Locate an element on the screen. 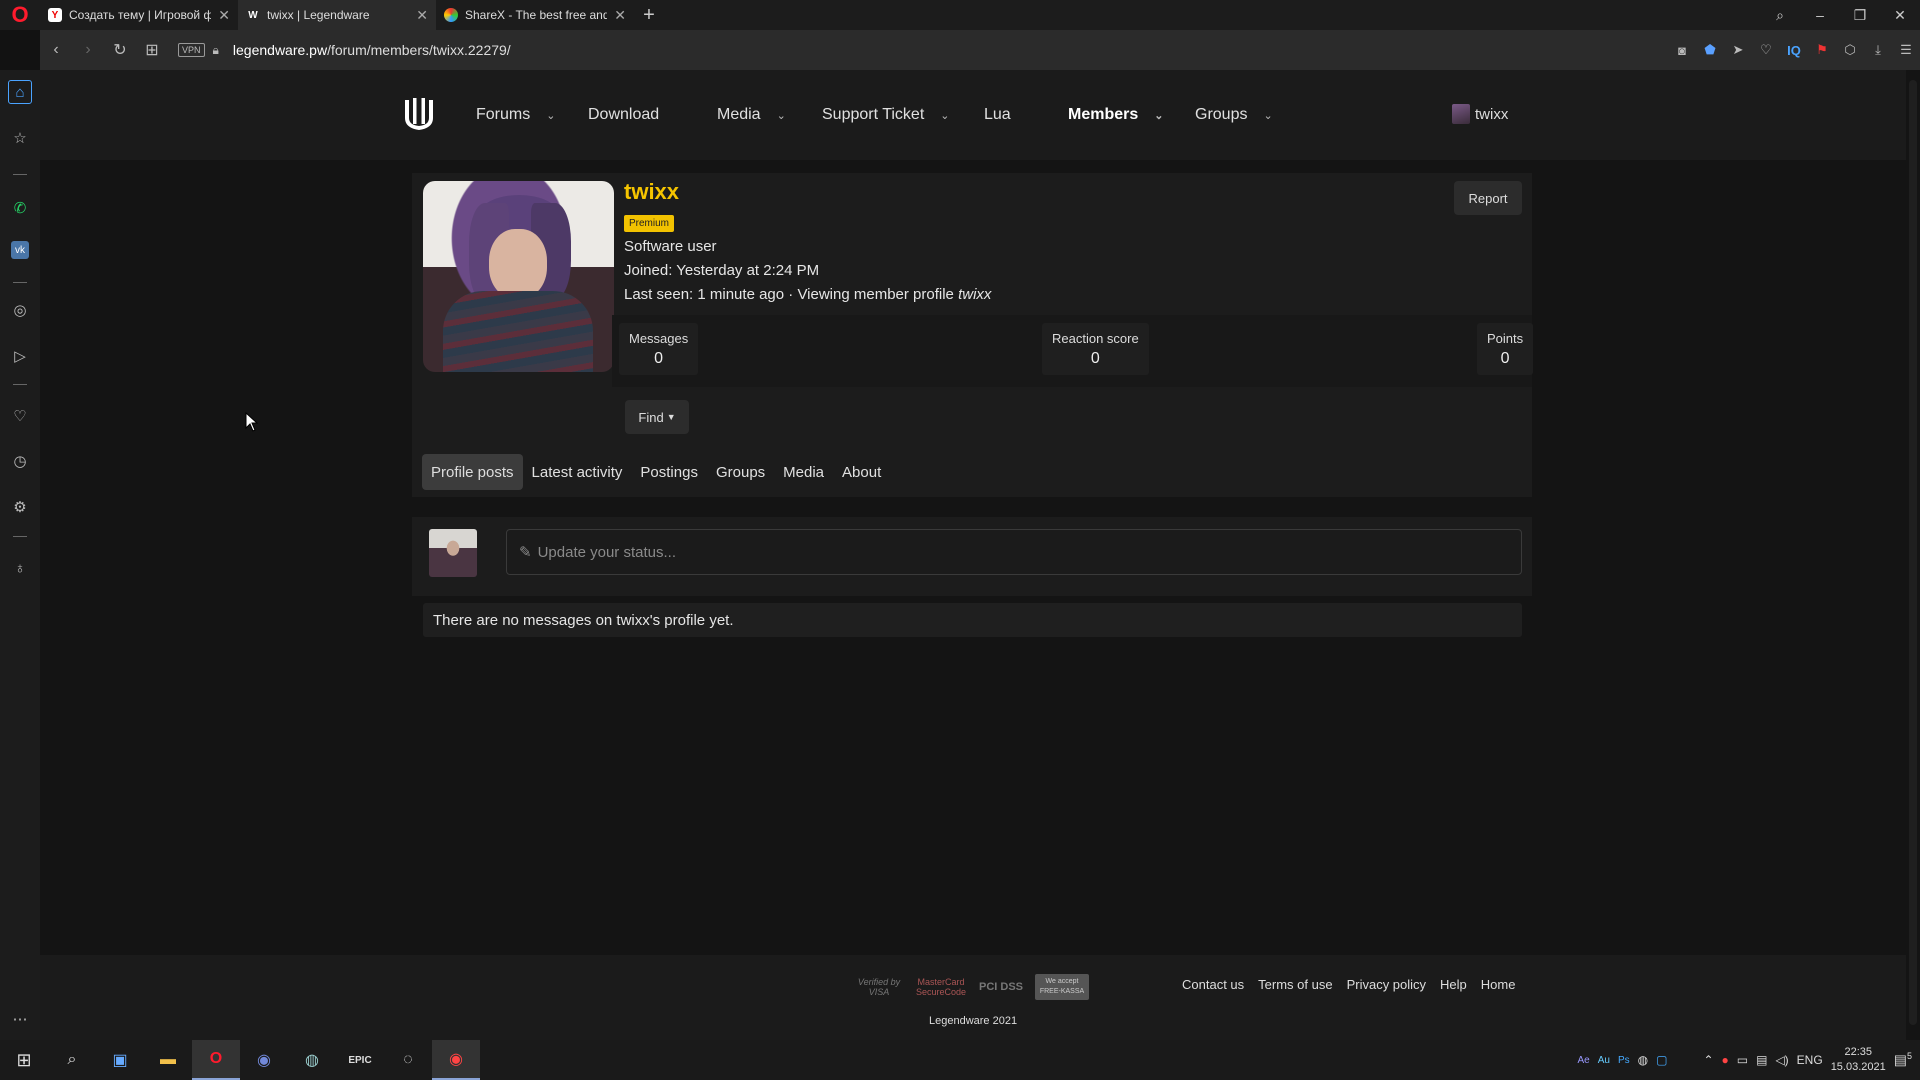 The width and height of the screenshot is (1920, 1080). nav-media: Media ⌄ is located at coordinates (751, 115).